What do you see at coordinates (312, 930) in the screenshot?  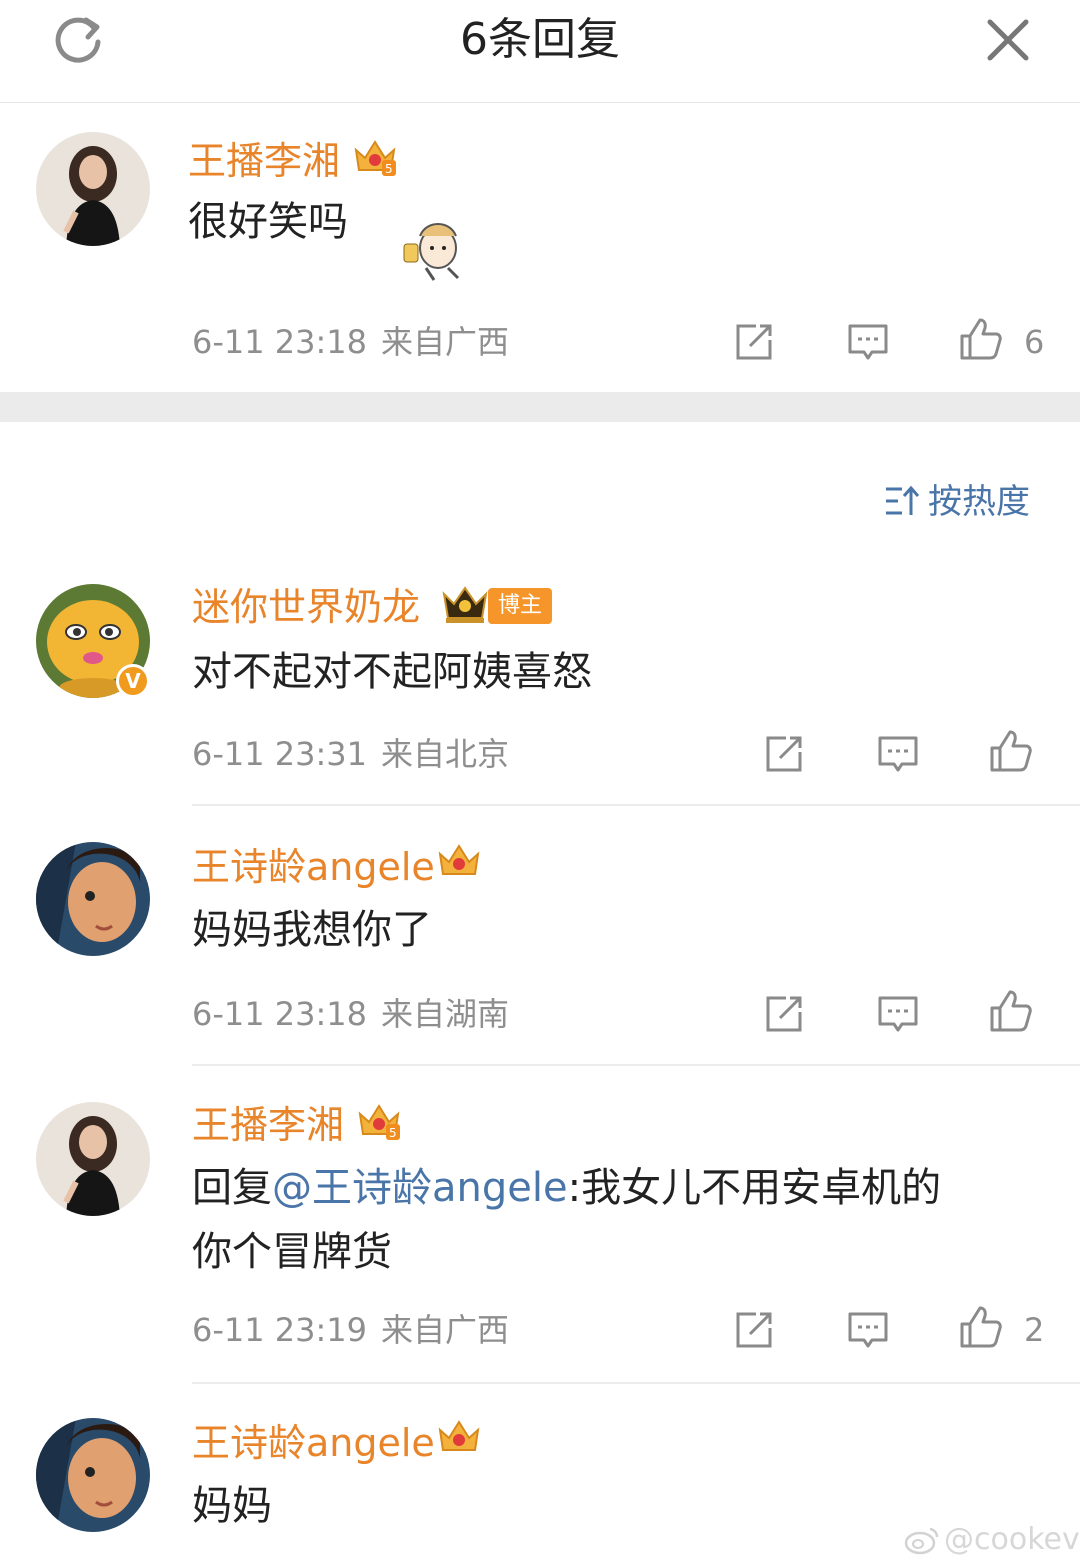 I see `comment-text: 妈妈我想你了` at bounding box center [312, 930].